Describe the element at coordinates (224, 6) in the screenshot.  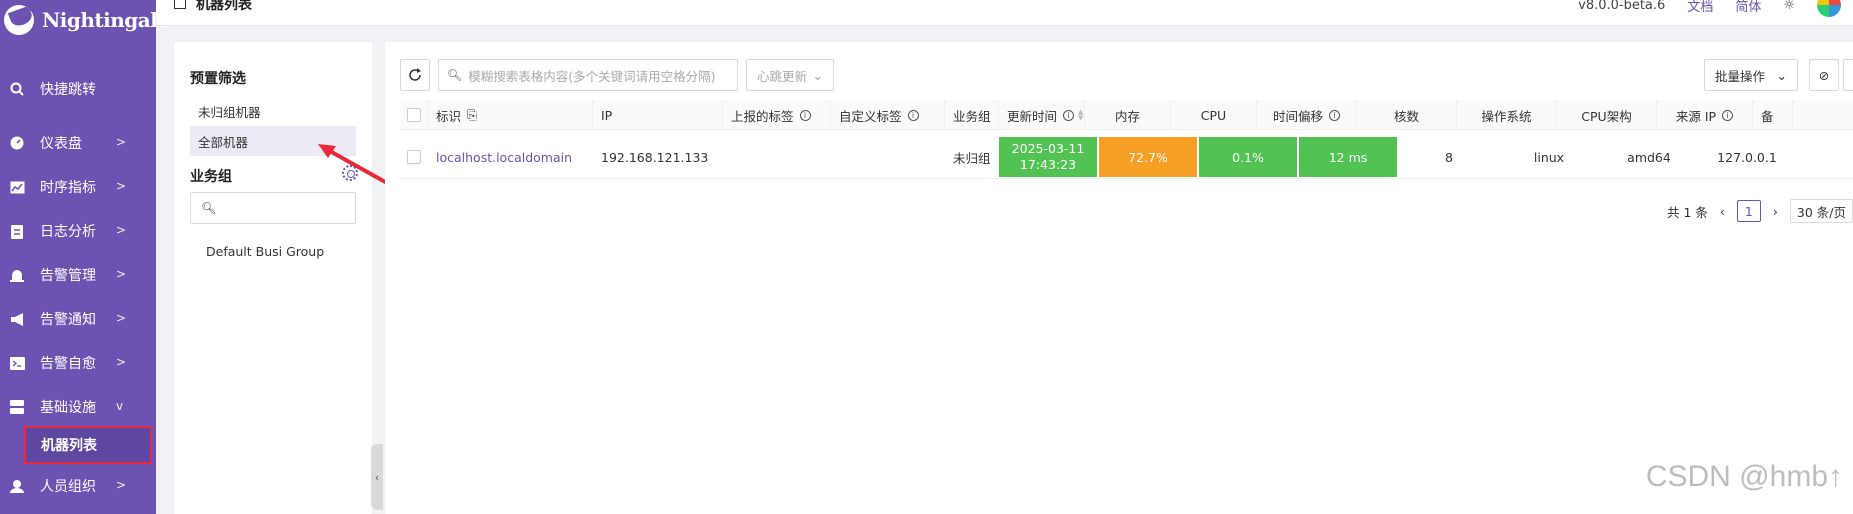
I see `page-title: 机器列表` at that location.